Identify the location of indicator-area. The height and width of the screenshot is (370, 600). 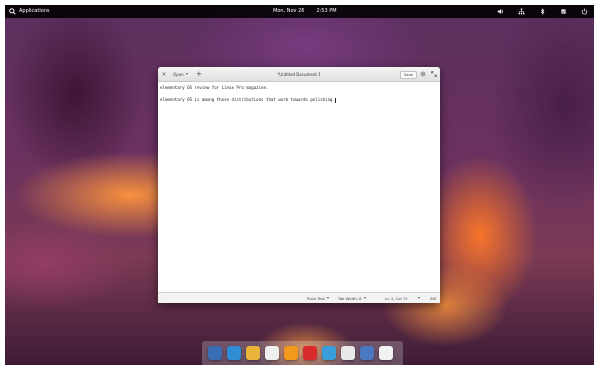
(542, 11).